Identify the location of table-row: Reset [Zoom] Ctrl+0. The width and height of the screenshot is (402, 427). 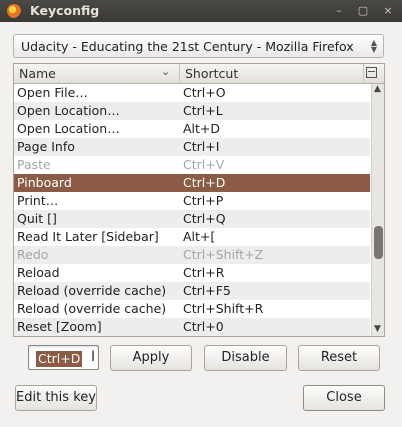
(192, 327).